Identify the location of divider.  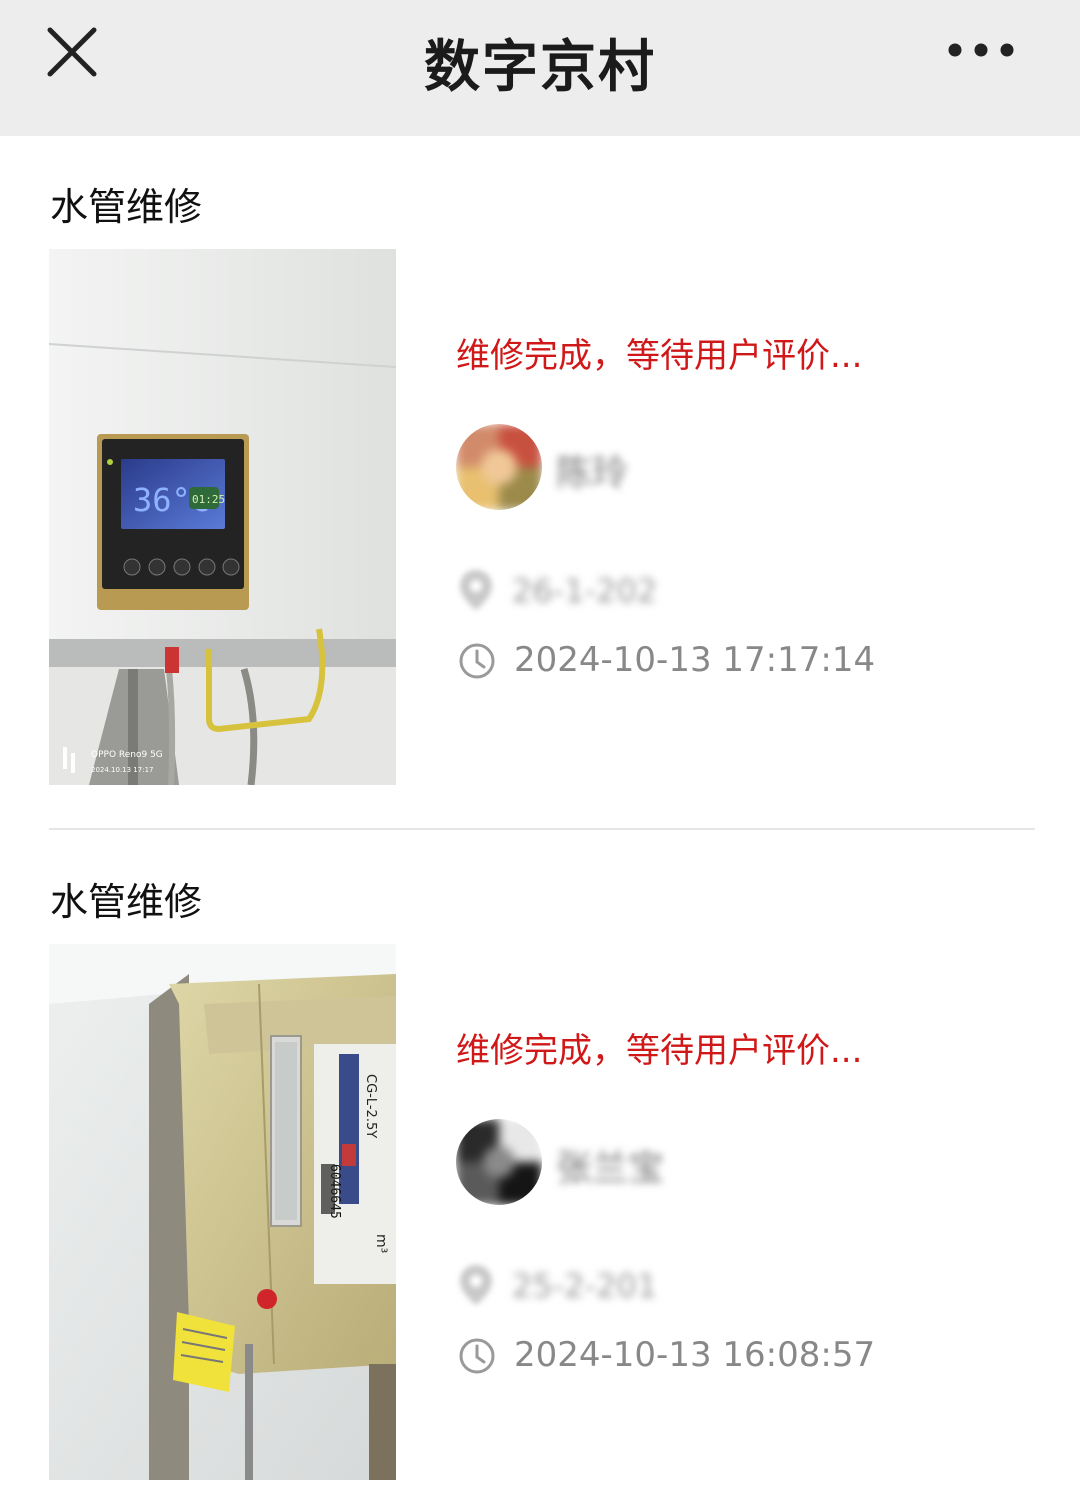
(542, 829).